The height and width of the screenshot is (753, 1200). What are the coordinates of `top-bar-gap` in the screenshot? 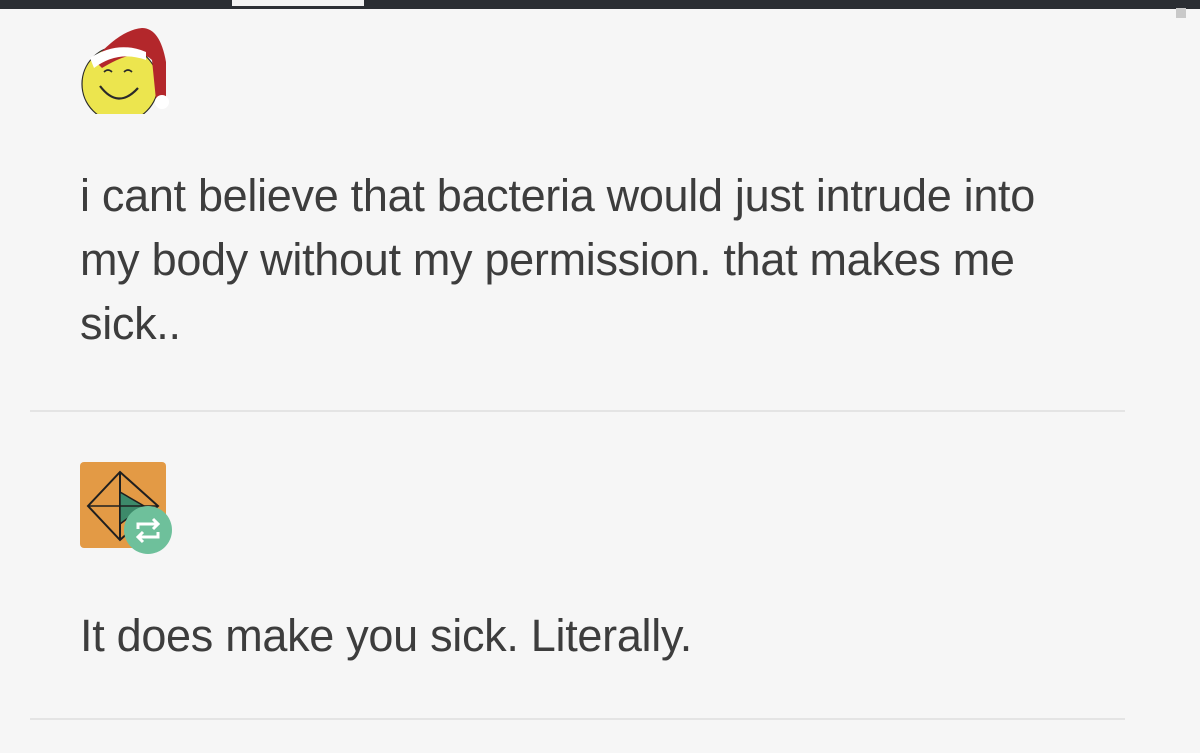 It's located at (298, 3).